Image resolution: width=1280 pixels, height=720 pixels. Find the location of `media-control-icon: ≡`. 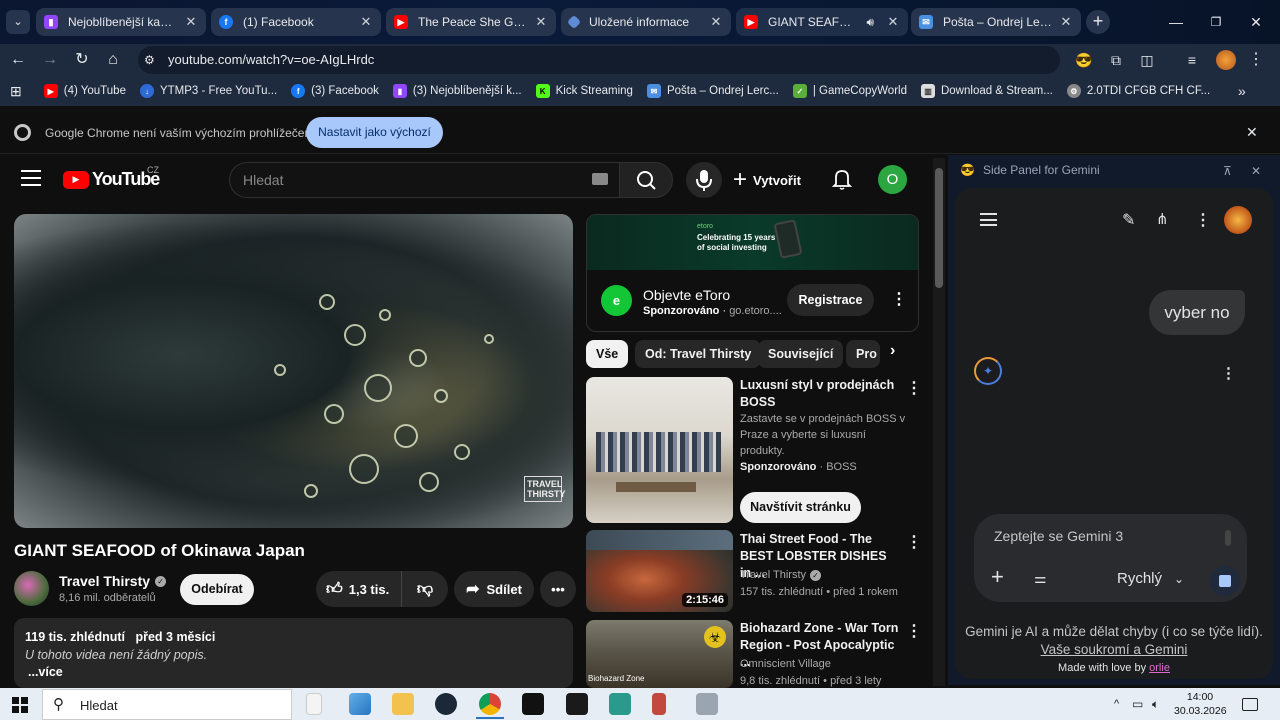

media-control-icon: ≡ is located at coordinates (1192, 60).